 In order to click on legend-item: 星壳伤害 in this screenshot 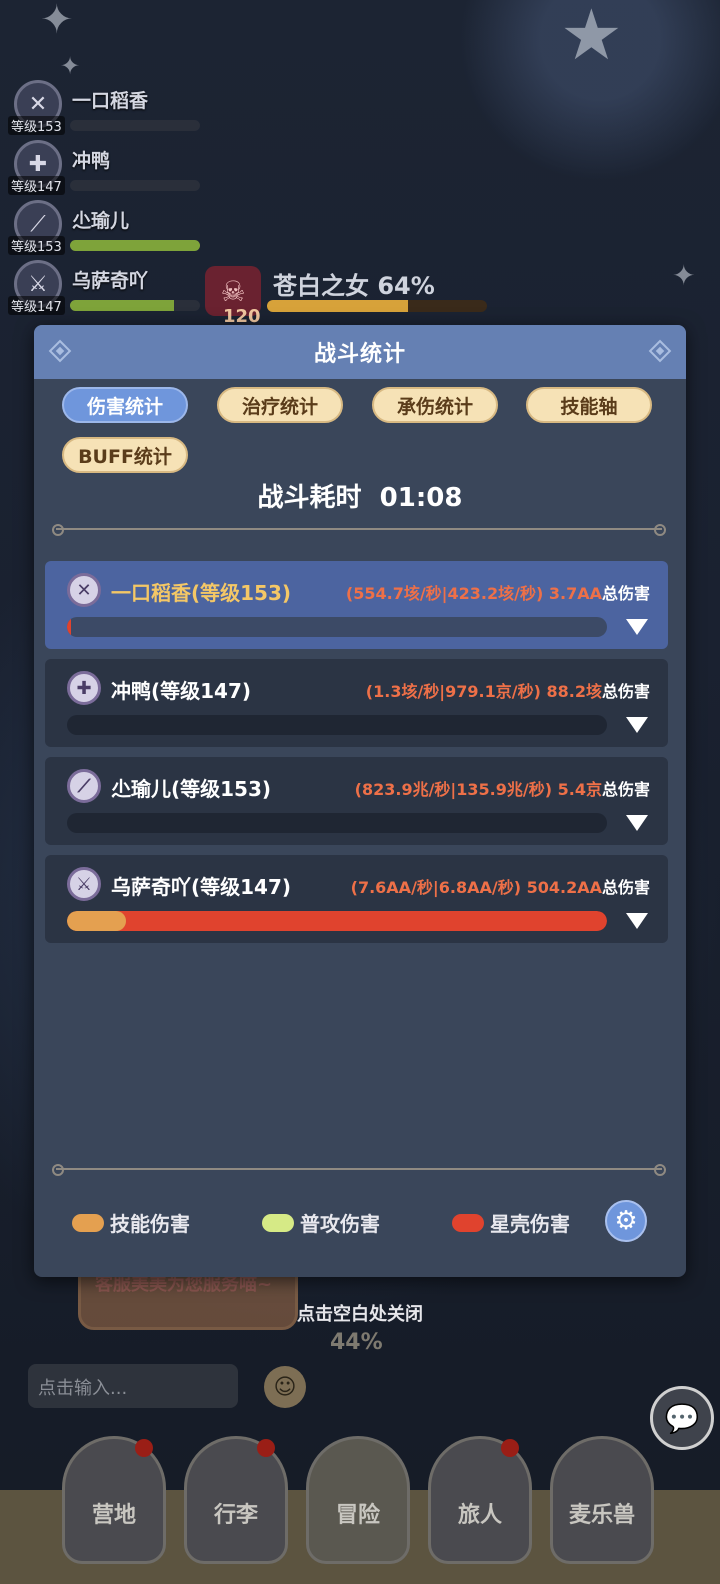, I will do `click(511, 1222)`.